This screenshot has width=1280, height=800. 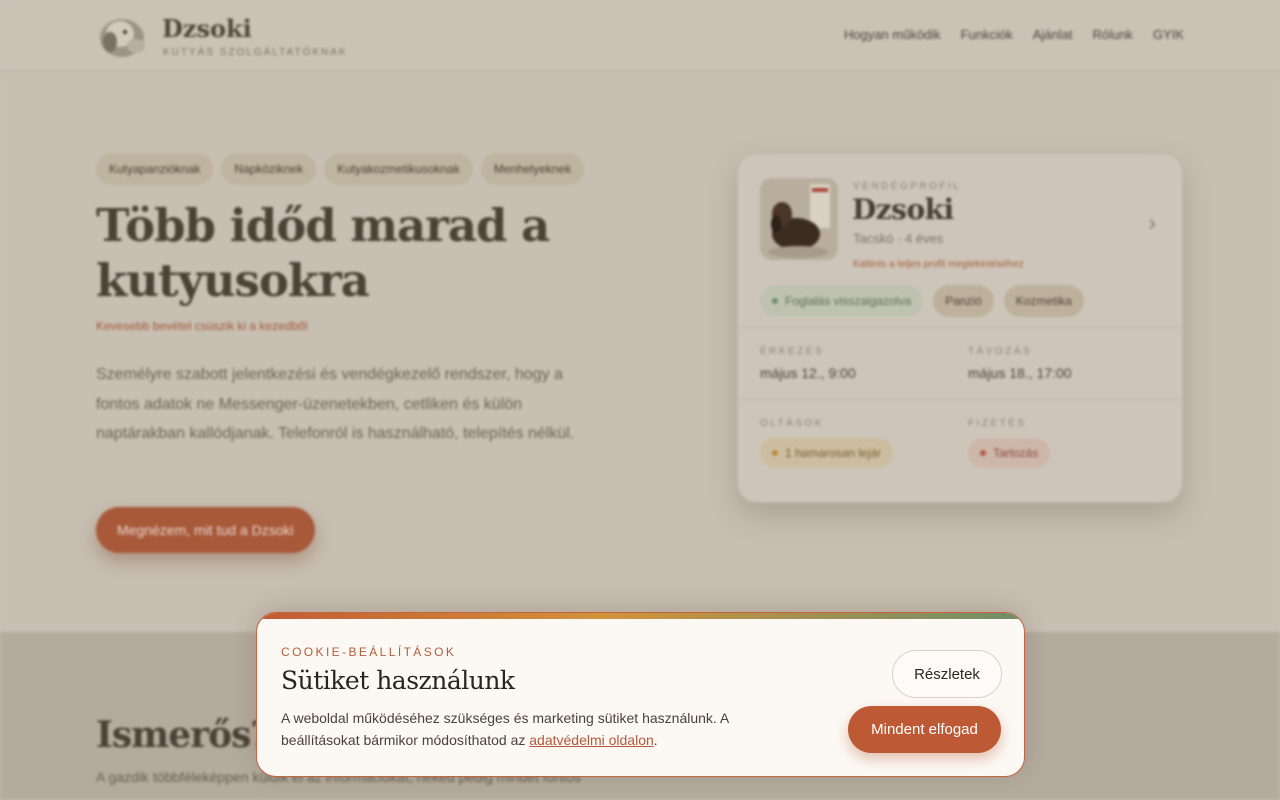 What do you see at coordinates (591, 740) in the screenshot?
I see `privacy-link: adatvédelmi oldalon` at bounding box center [591, 740].